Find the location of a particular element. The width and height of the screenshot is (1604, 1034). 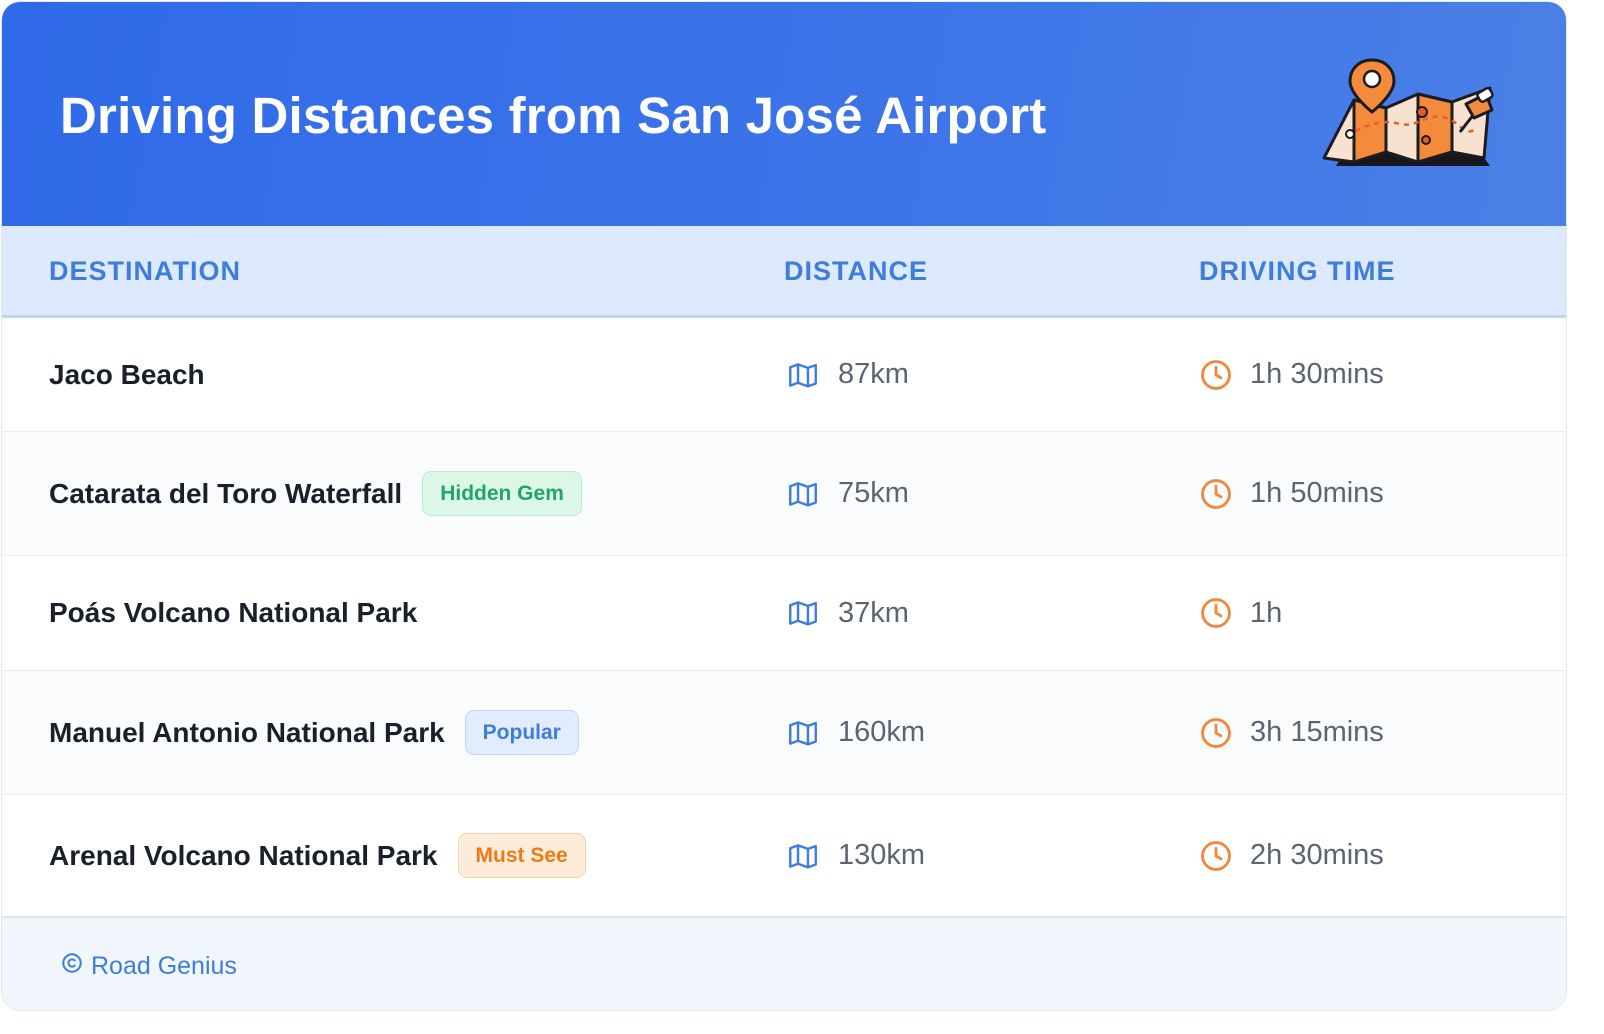

credit: Road Genius is located at coordinates (149, 966).